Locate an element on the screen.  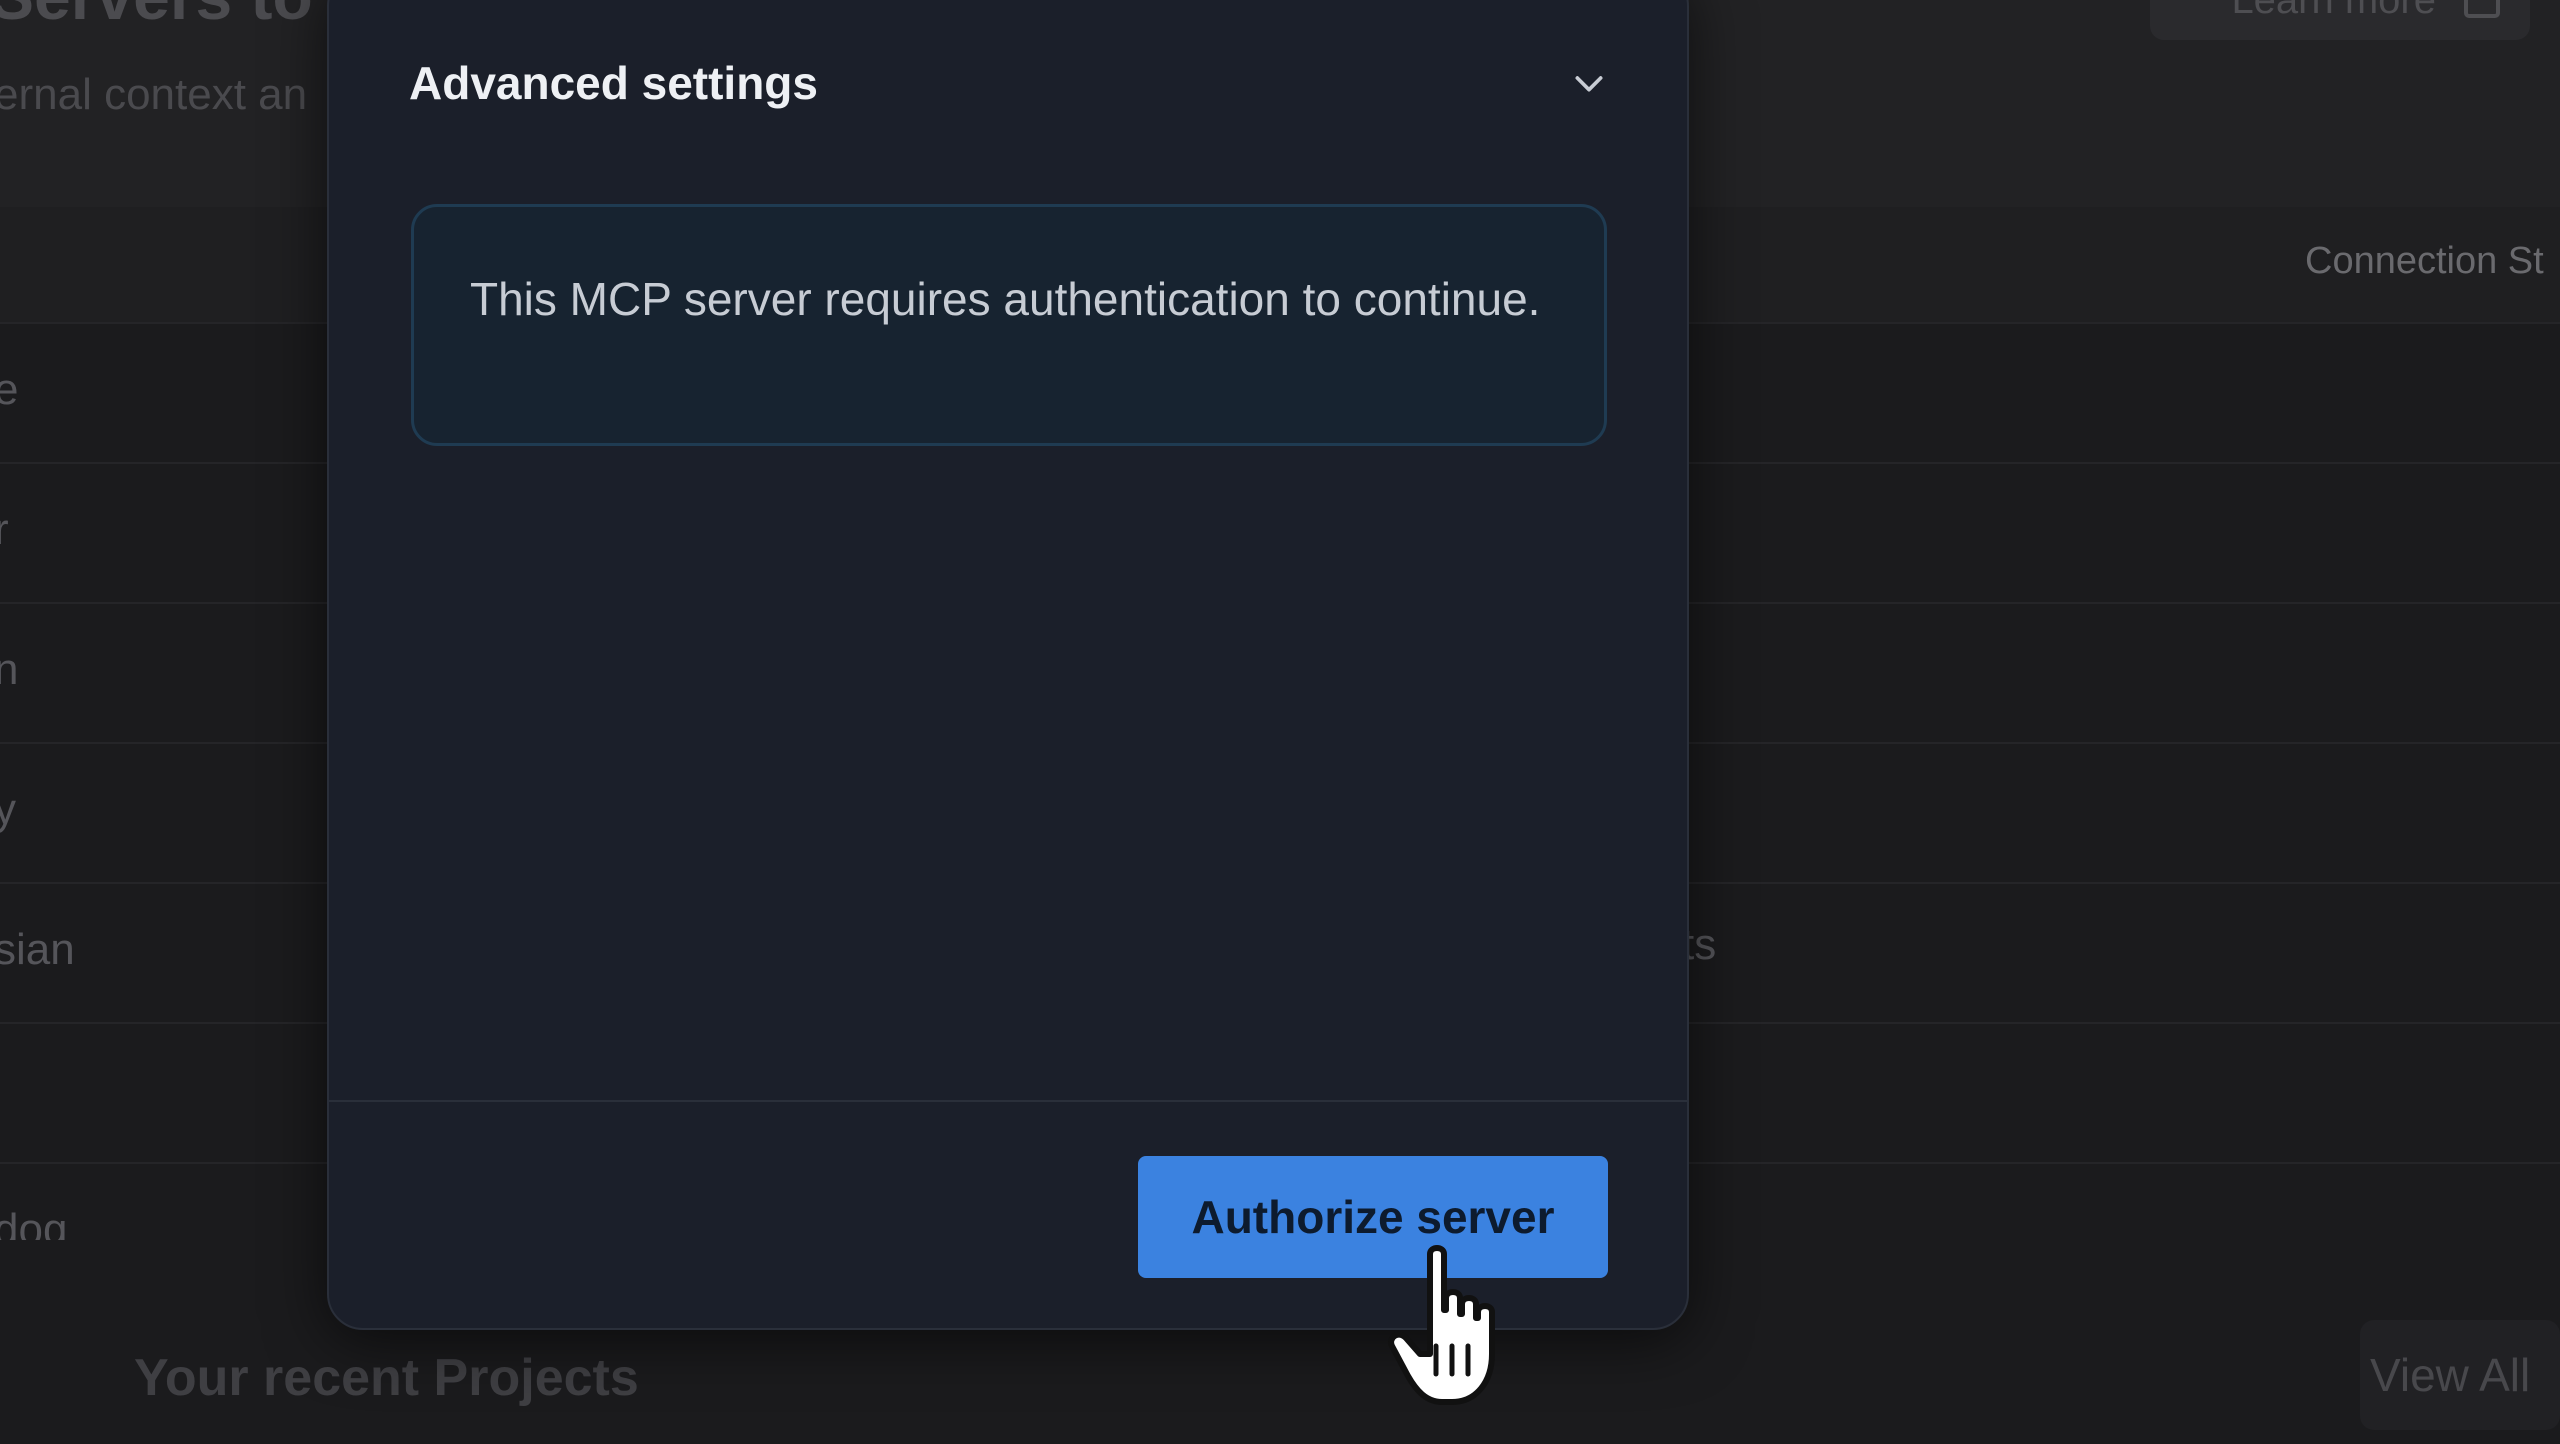
chevron-down-icon is located at coordinates (1589, 84).